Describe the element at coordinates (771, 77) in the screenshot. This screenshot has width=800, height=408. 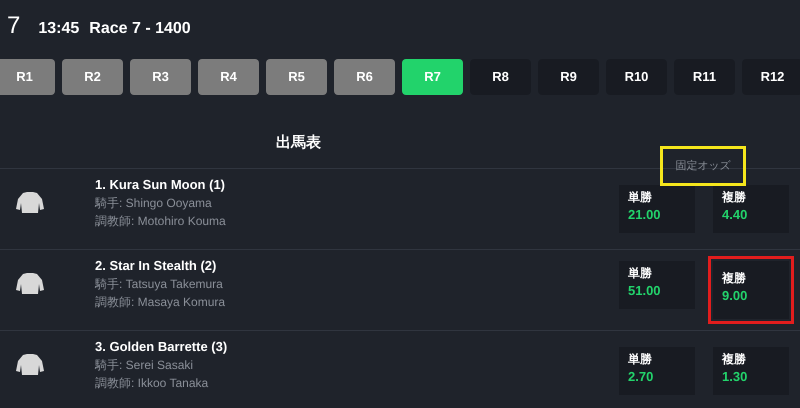
I see `race-tab: R12` at that location.